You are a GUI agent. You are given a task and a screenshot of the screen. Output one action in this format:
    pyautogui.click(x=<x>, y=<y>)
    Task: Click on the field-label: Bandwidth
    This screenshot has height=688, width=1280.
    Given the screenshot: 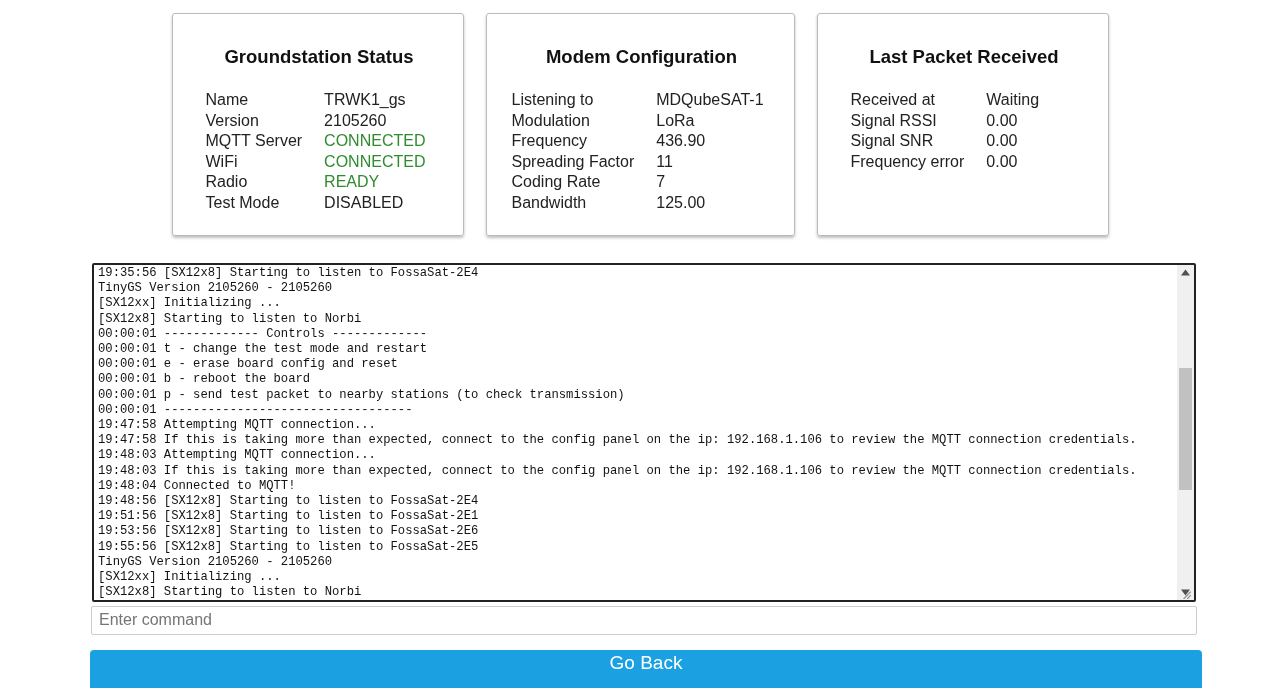 What is the action you would take?
    pyautogui.click(x=549, y=202)
    